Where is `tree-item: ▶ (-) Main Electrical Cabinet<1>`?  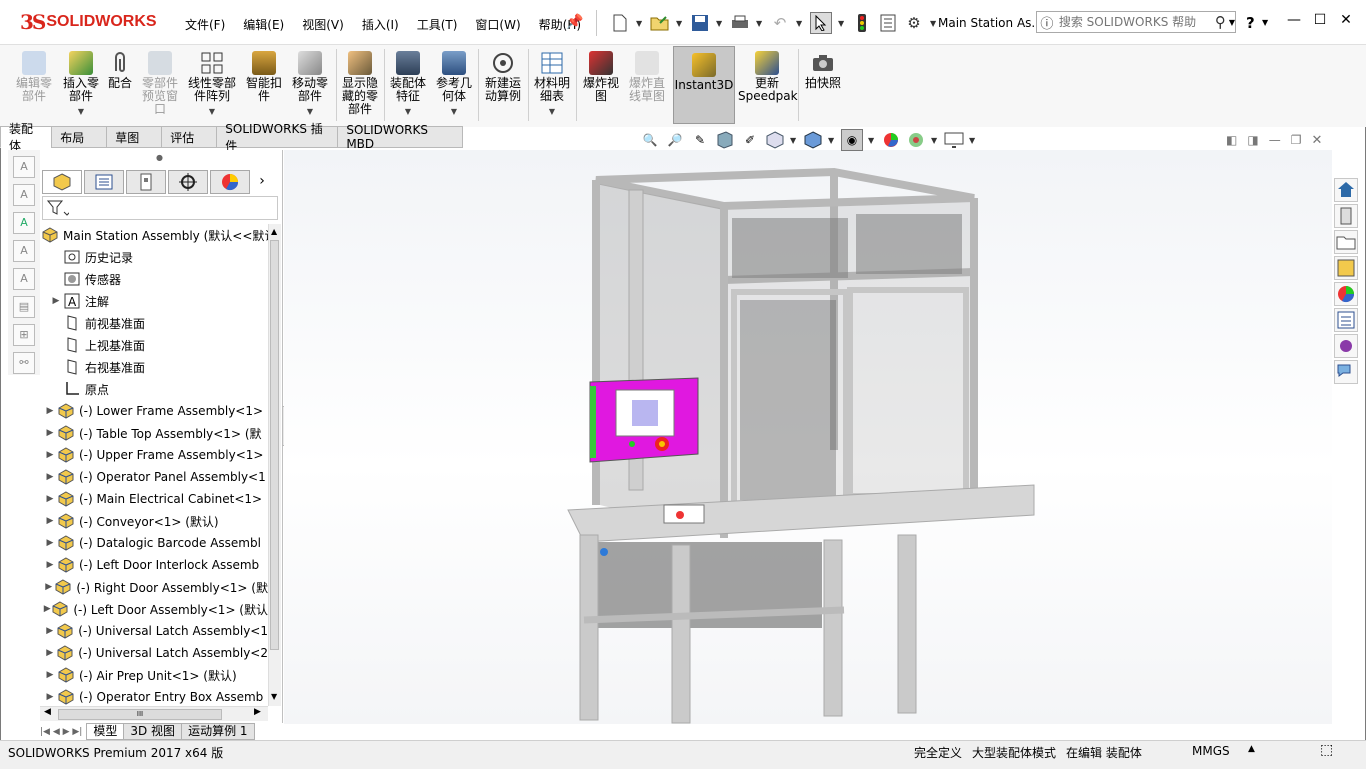 tree-item: ▶ (-) Main Electrical Cabinet<1> is located at coordinates (155, 499).